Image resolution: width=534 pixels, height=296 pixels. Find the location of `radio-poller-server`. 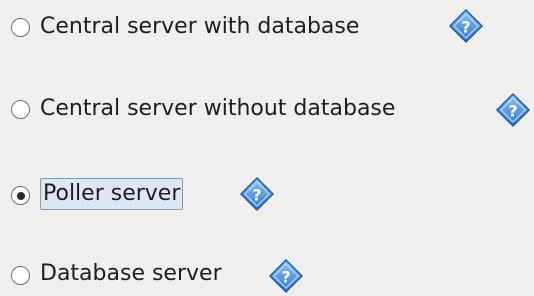

radio-poller-server is located at coordinates (20, 195).